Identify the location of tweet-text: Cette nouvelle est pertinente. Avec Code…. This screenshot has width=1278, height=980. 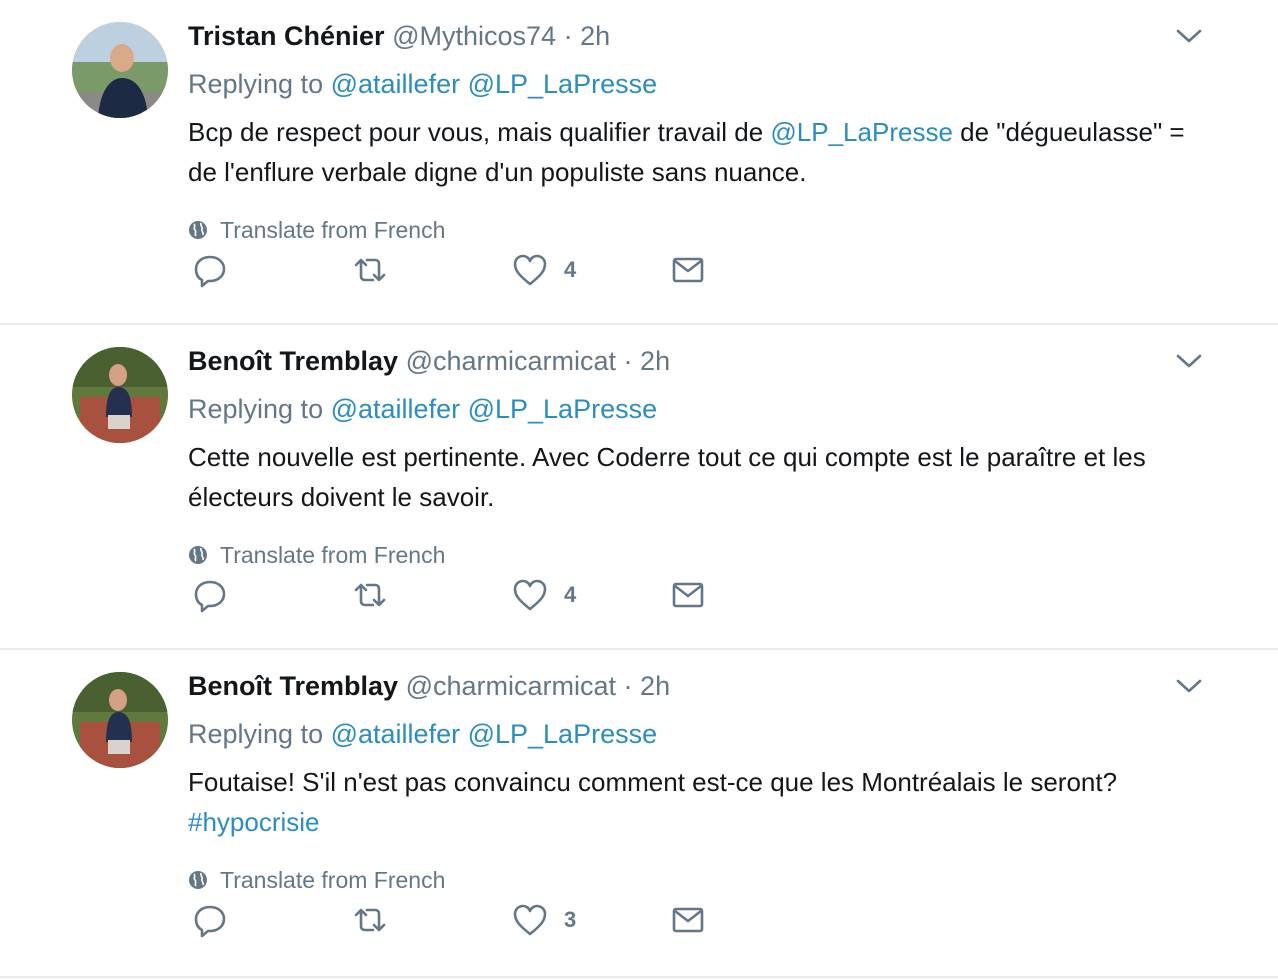
(698, 477).